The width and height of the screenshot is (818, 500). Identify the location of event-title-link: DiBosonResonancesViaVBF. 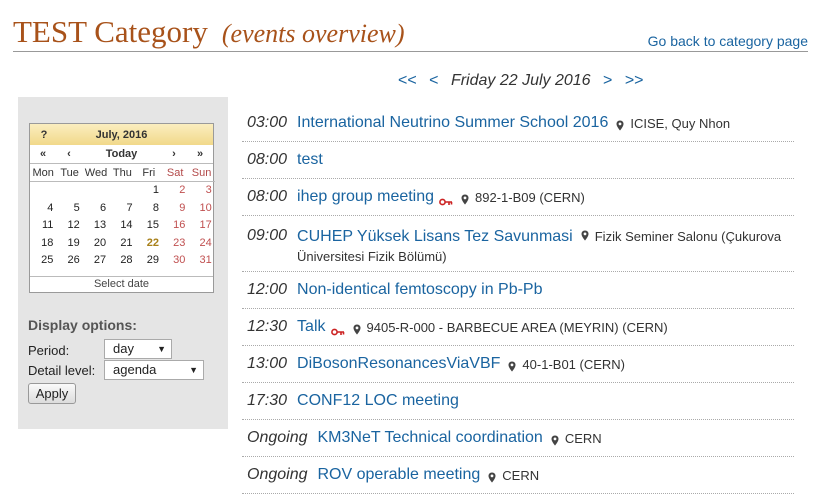
(398, 364).